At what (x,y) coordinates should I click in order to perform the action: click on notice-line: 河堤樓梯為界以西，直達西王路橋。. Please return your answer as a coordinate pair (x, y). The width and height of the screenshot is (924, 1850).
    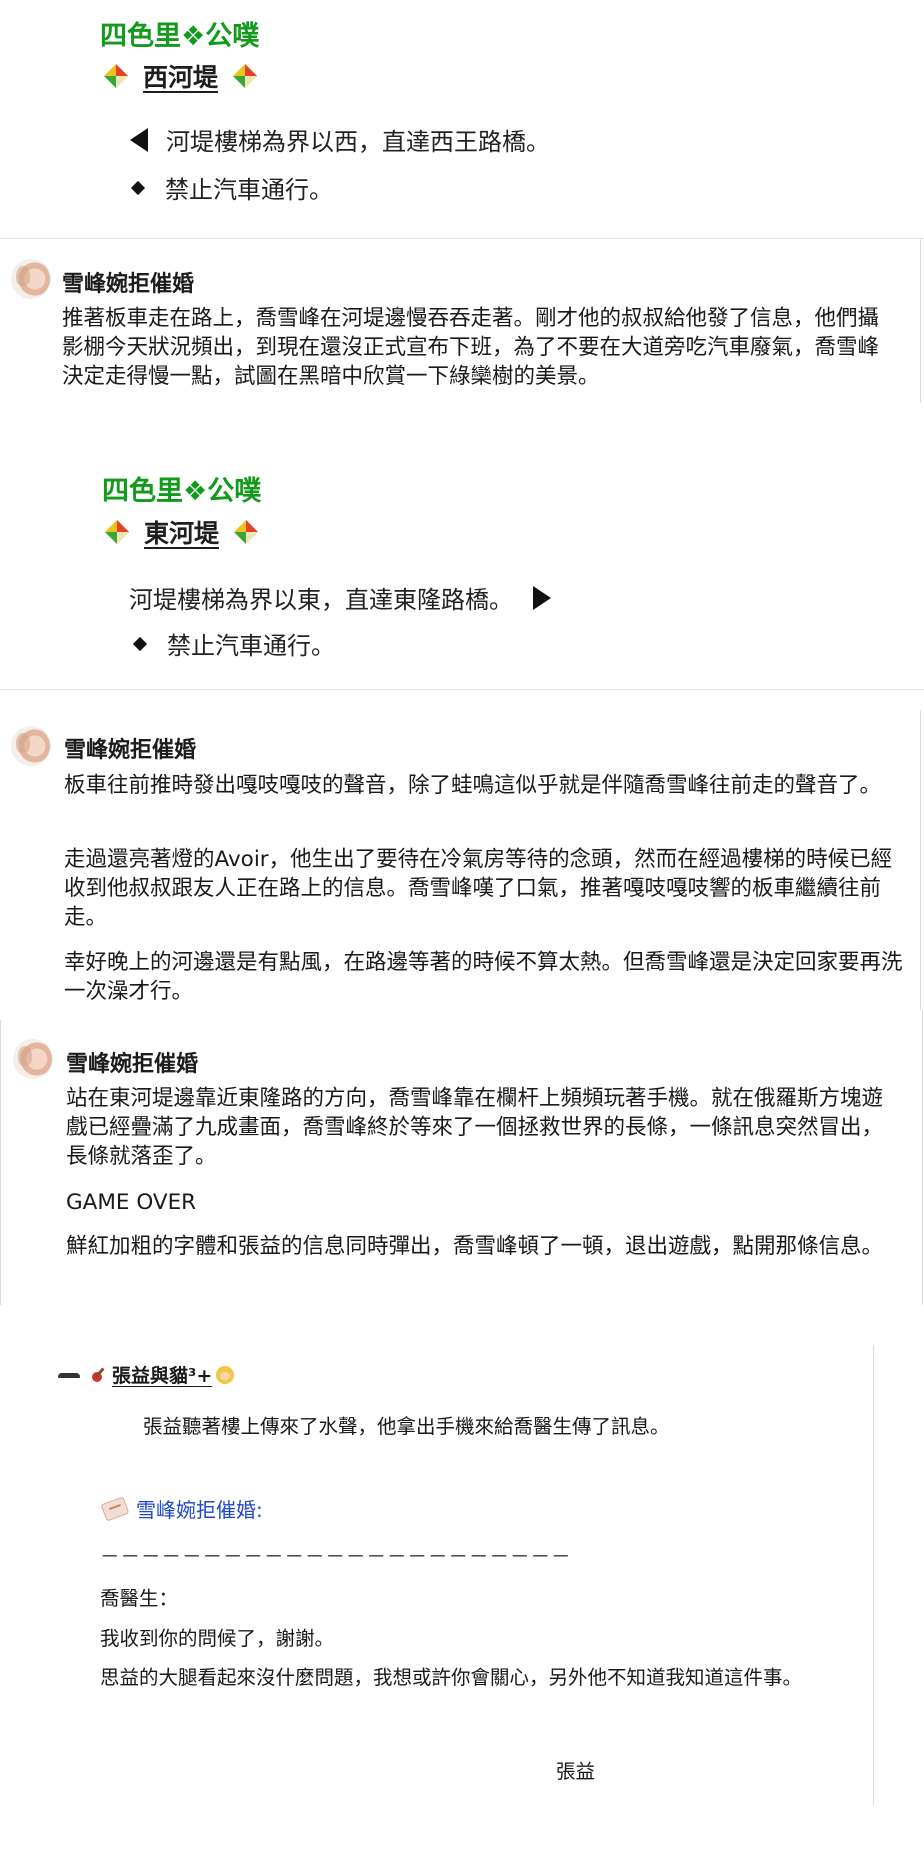
    Looking at the image, I should click on (340, 139).